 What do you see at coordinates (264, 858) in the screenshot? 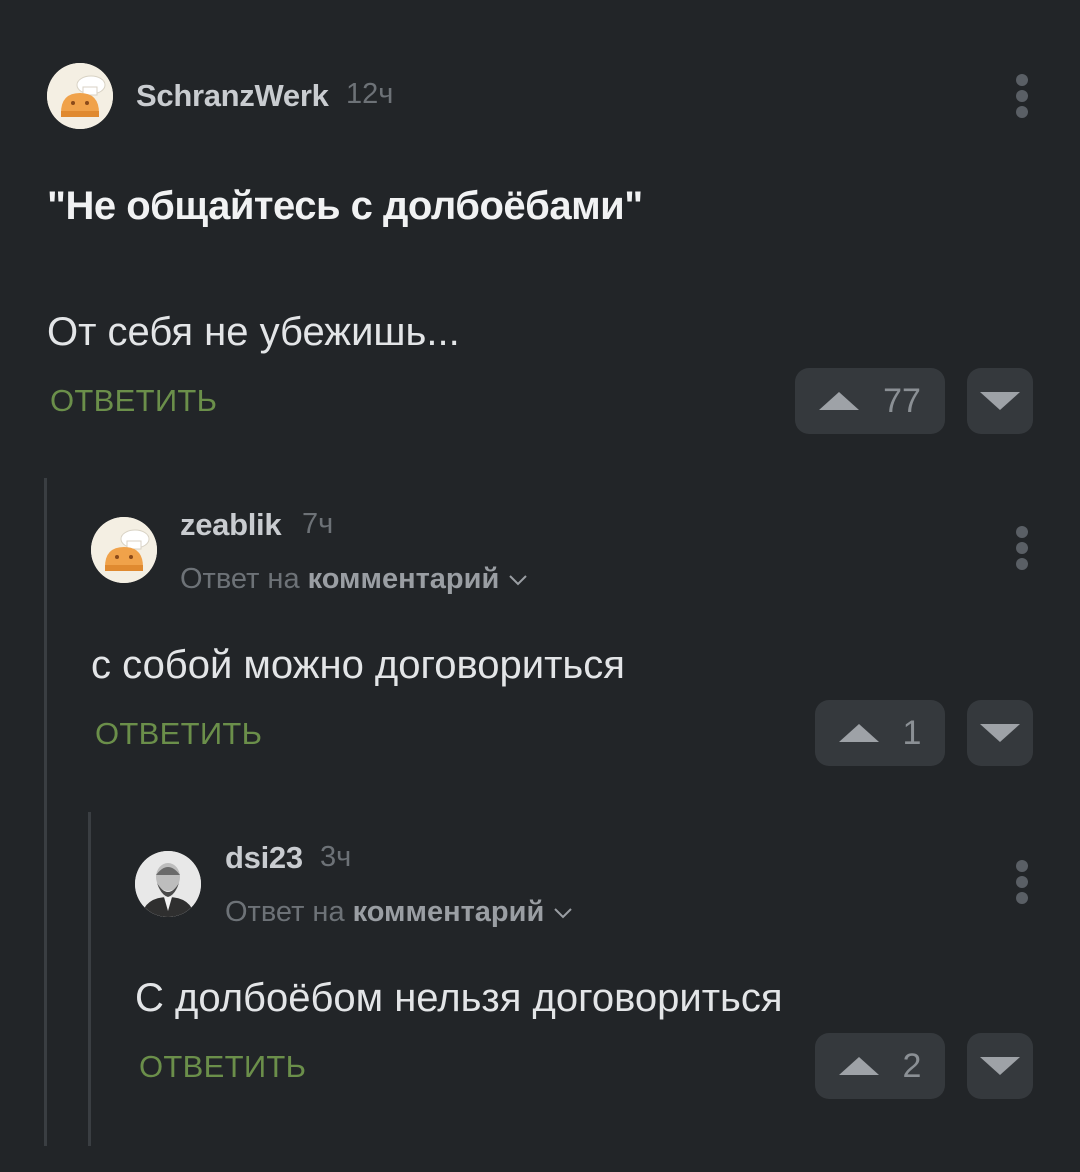
I see `username: dsi23` at bounding box center [264, 858].